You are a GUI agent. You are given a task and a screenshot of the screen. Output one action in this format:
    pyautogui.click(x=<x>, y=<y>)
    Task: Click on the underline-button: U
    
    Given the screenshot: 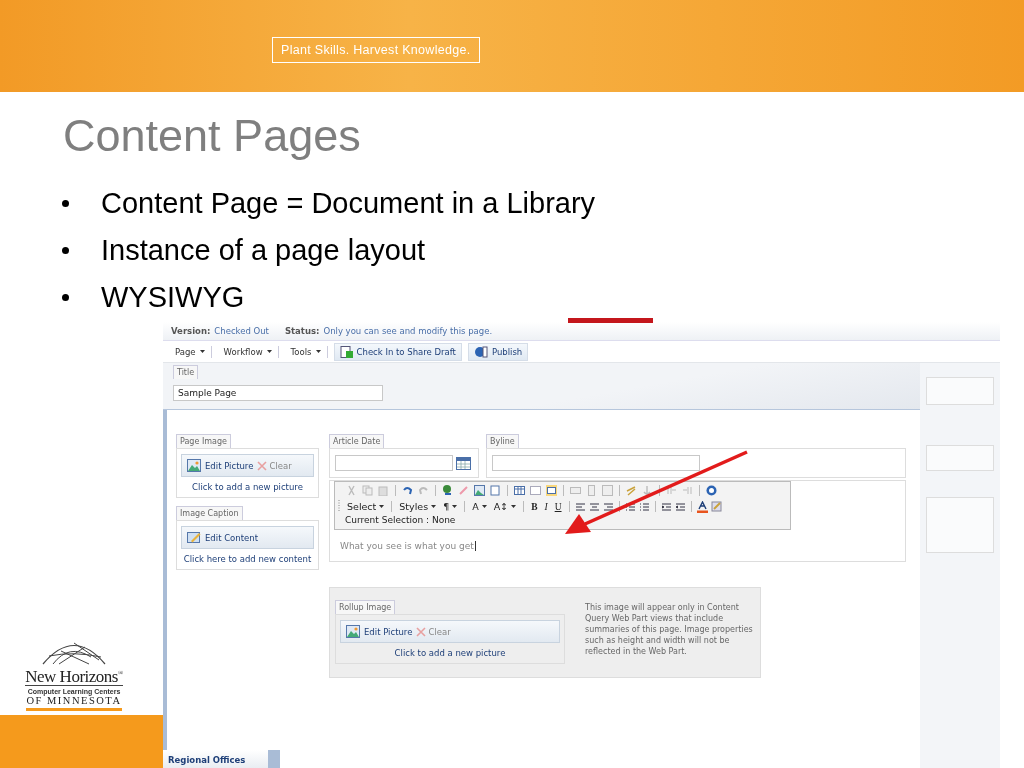 What is the action you would take?
    pyautogui.click(x=558, y=506)
    